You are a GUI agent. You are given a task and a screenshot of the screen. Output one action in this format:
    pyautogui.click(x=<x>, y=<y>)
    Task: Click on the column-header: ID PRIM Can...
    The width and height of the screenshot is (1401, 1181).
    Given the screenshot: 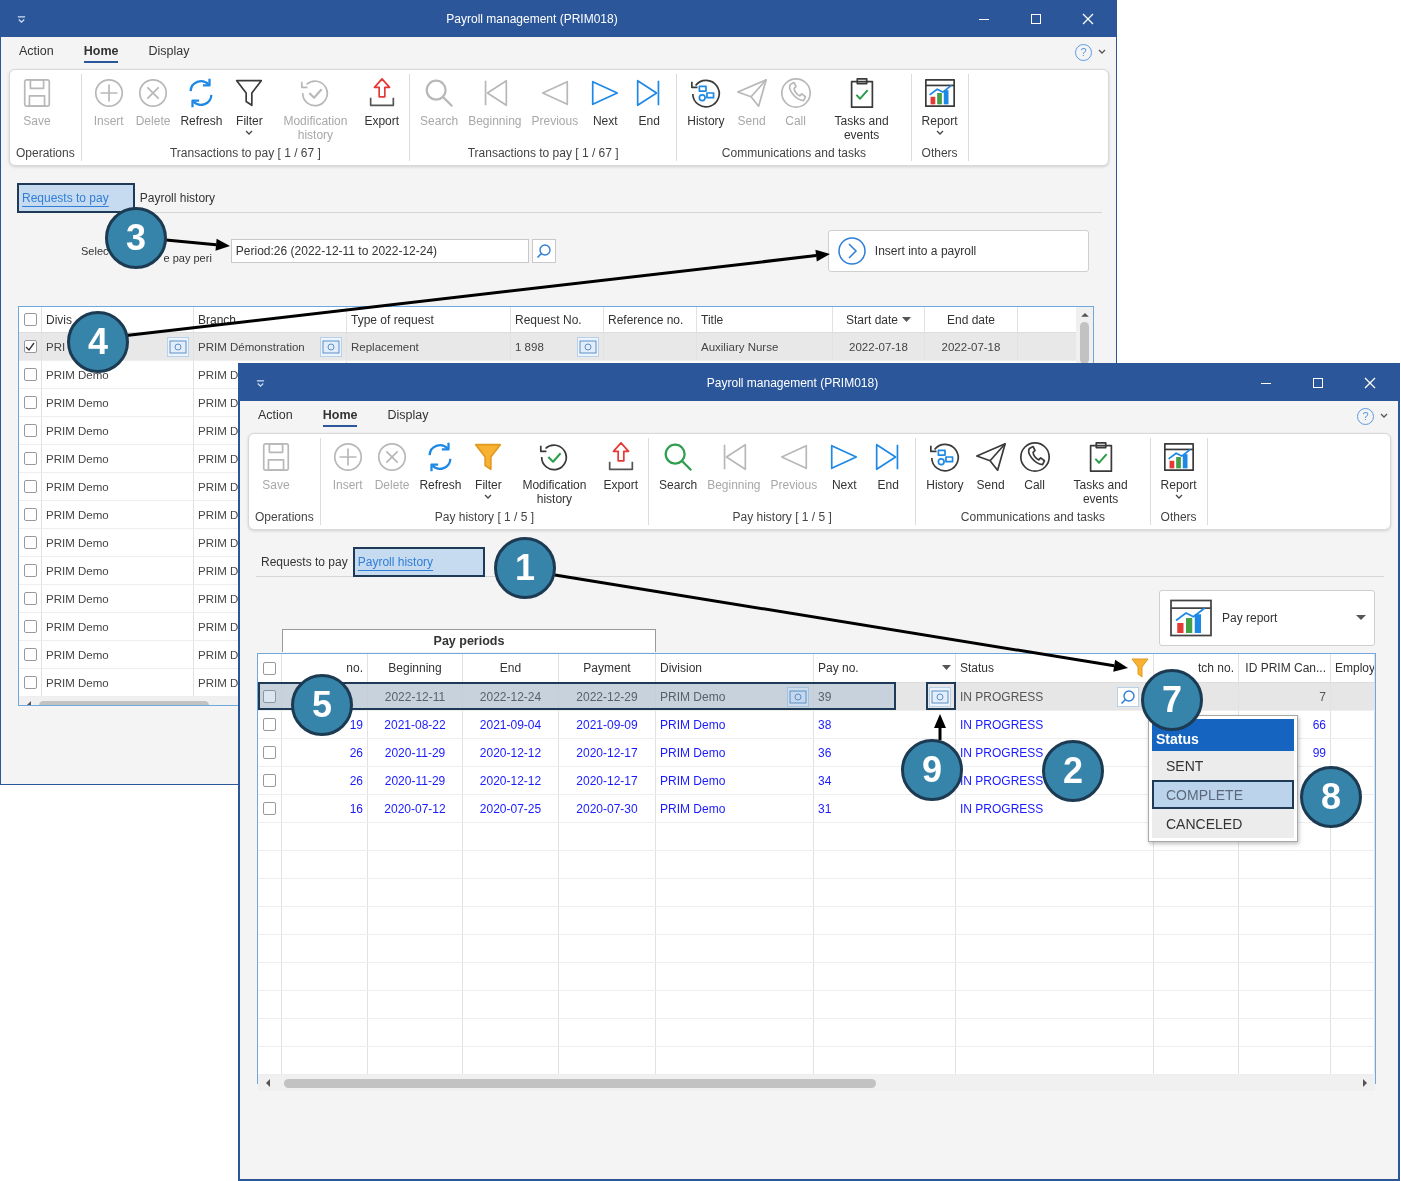 What is the action you would take?
    pyautogui.click(x=1285, y=668)
    